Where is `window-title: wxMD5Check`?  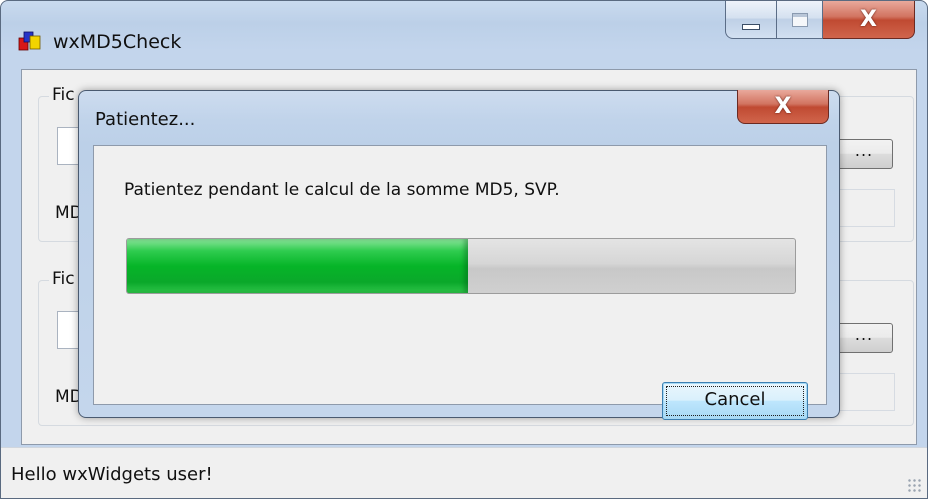
window-title: wxMD5Check is located at coordinates (117, 42).